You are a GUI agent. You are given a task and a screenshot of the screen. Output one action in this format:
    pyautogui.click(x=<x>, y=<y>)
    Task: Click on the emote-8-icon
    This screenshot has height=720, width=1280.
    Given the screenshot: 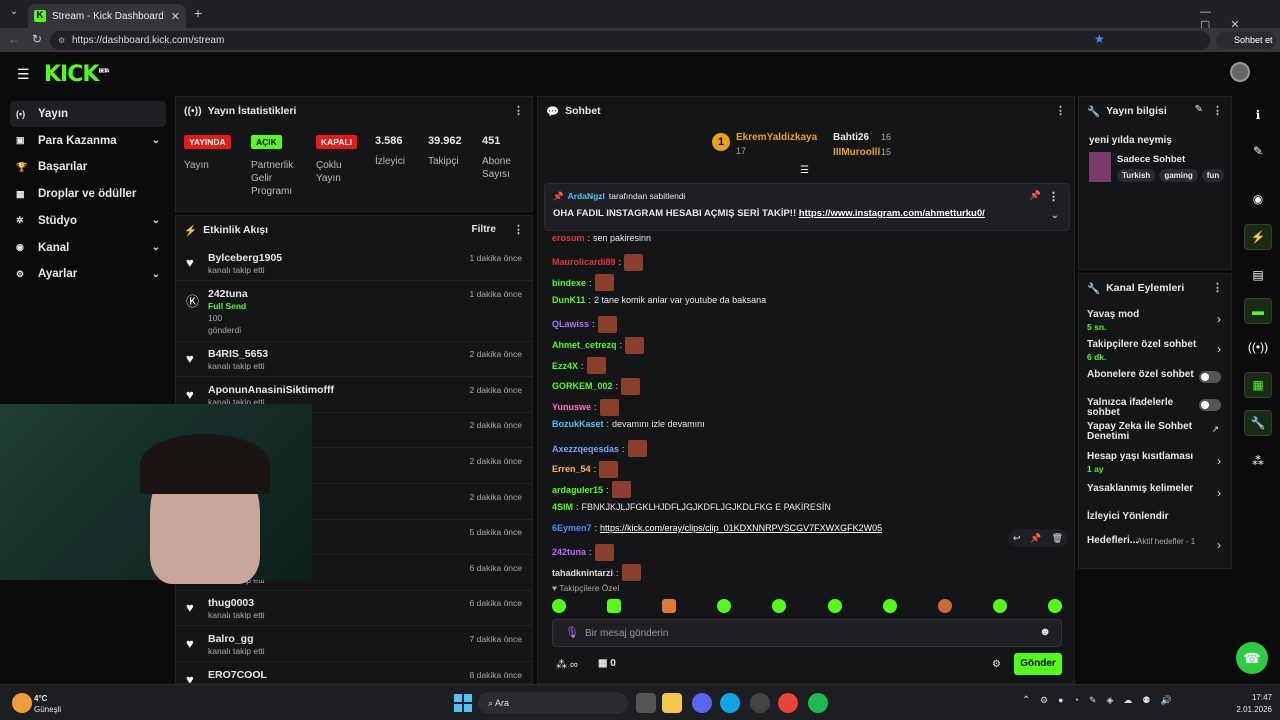 What is the action you would take?
    pyautogui.click(x=944, y=606)
    